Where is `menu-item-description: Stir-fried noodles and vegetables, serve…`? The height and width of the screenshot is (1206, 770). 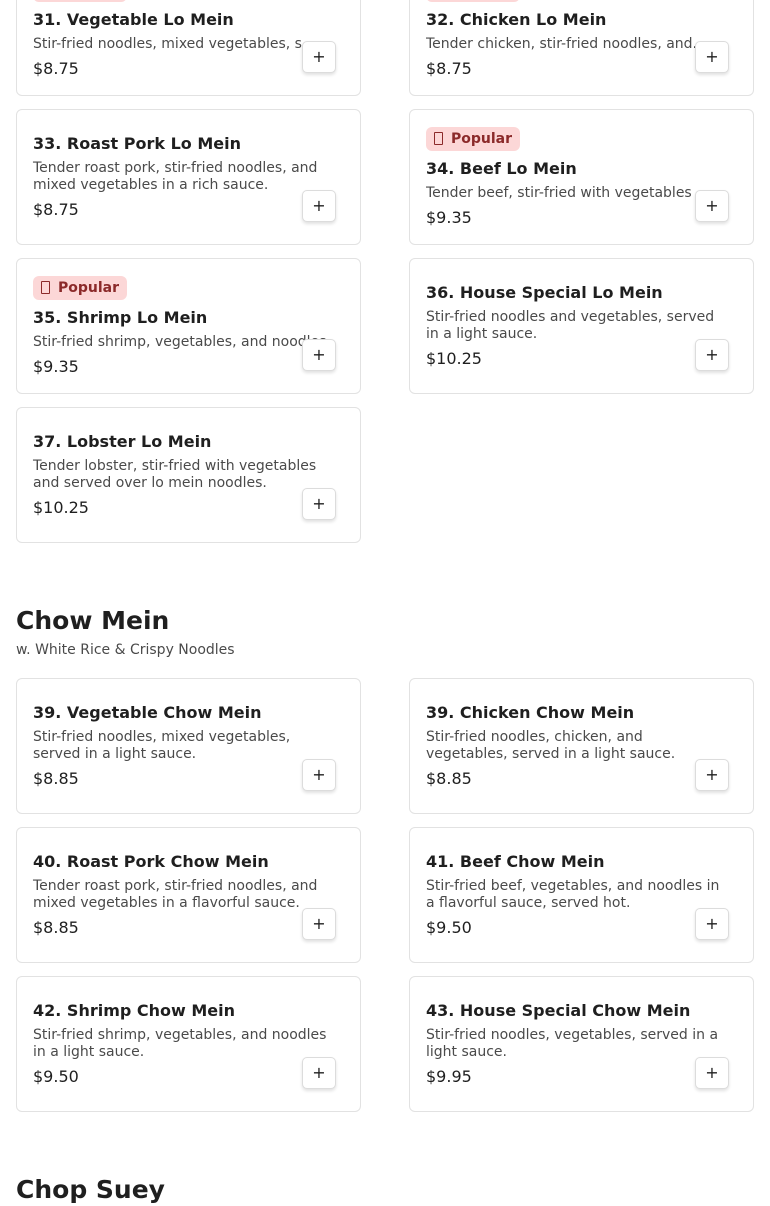 menu-item-description: Stir-fried noodles and vegetables, serve… is located at coordinates (570, 325).